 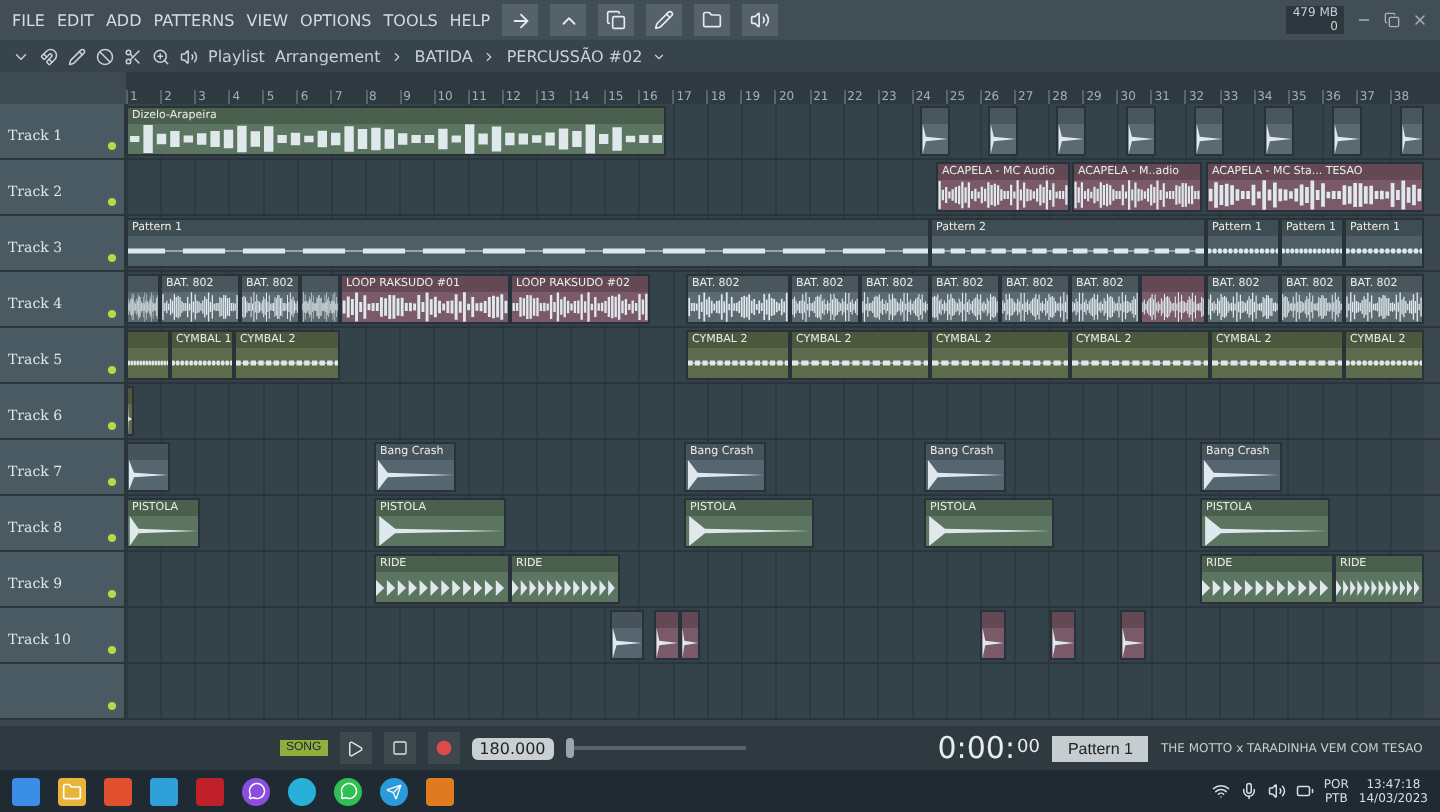 What do you see at coordinates (49, 56) in the screenshot?
I see `magnet-icon` at bounding box center [49, 56].